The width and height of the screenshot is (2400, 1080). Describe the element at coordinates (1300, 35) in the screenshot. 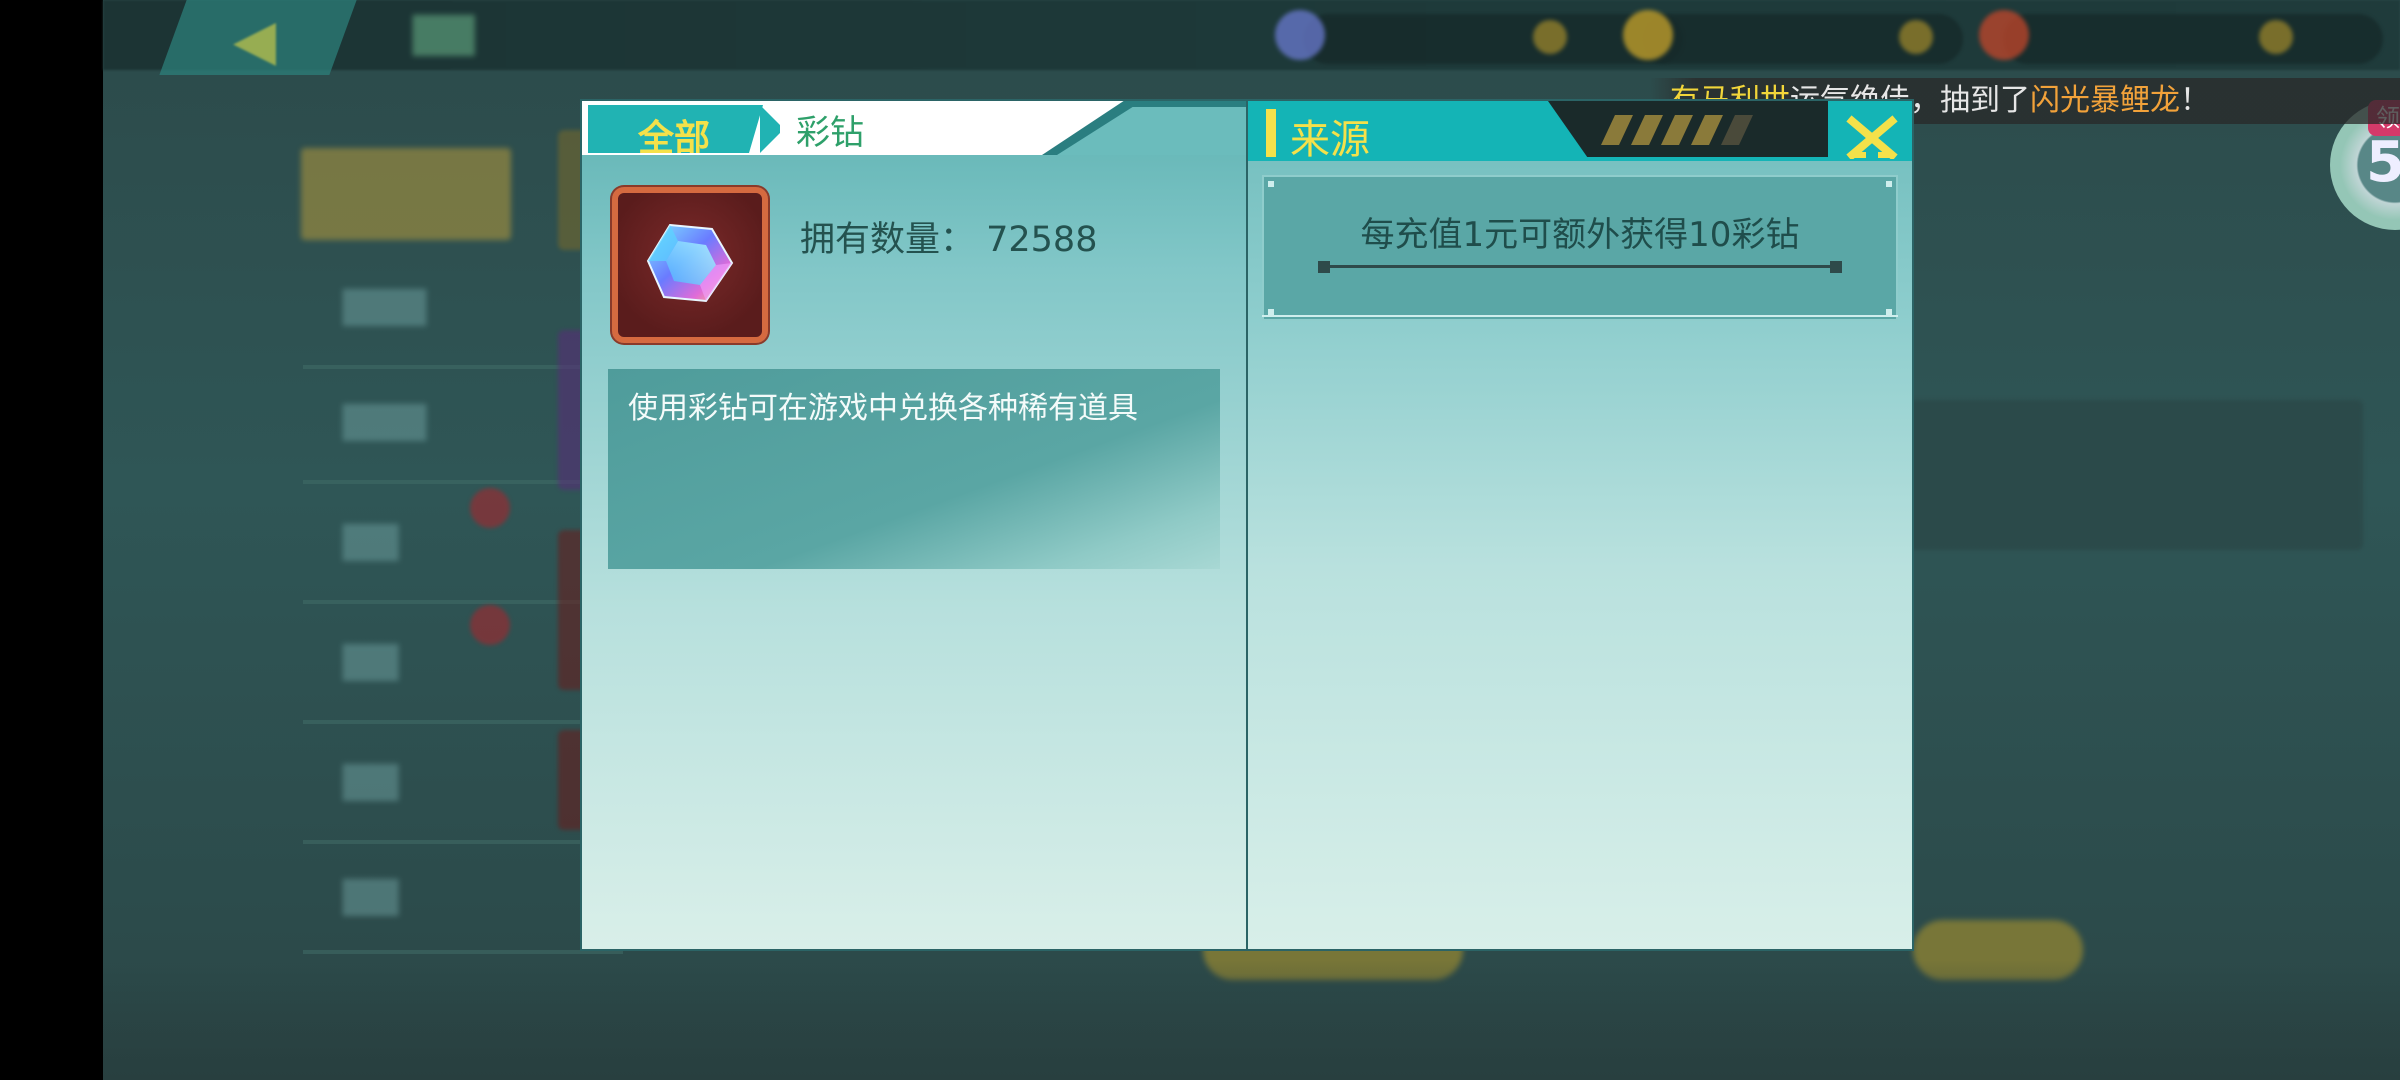

I see `bg-diamond-icon` at that location.